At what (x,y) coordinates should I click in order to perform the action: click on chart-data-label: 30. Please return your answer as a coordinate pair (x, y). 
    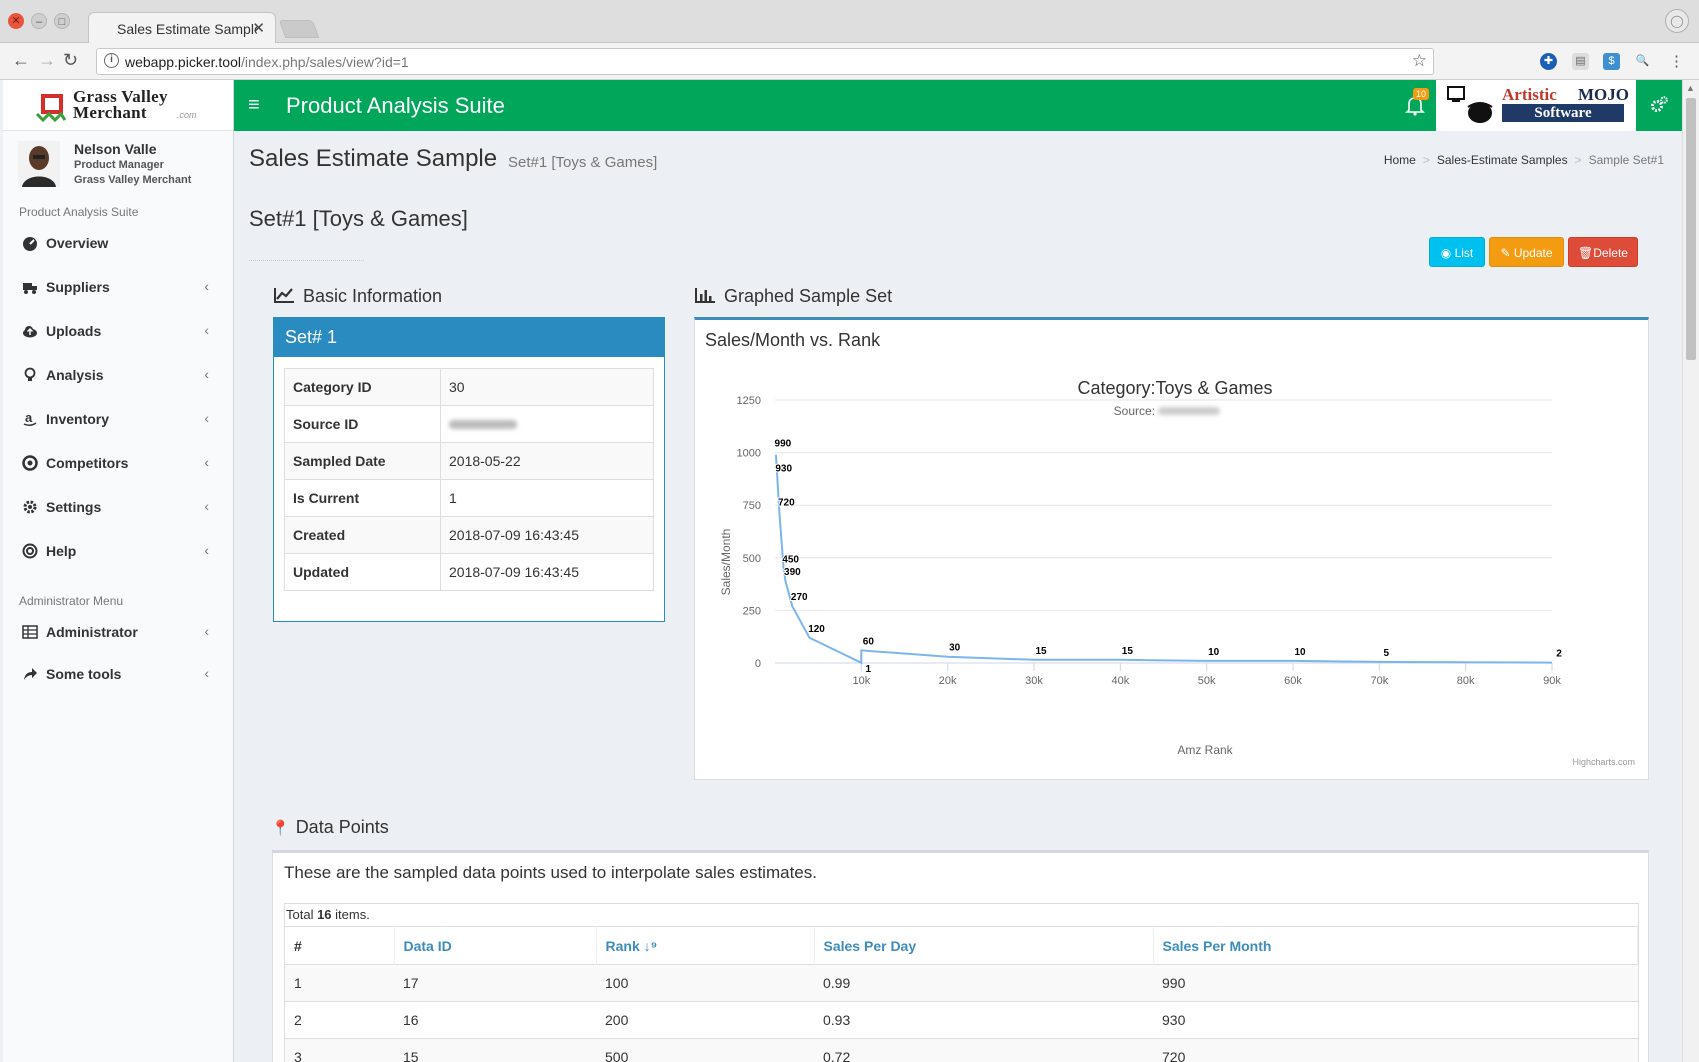
    Looking at the image, I should click on (955, 648).